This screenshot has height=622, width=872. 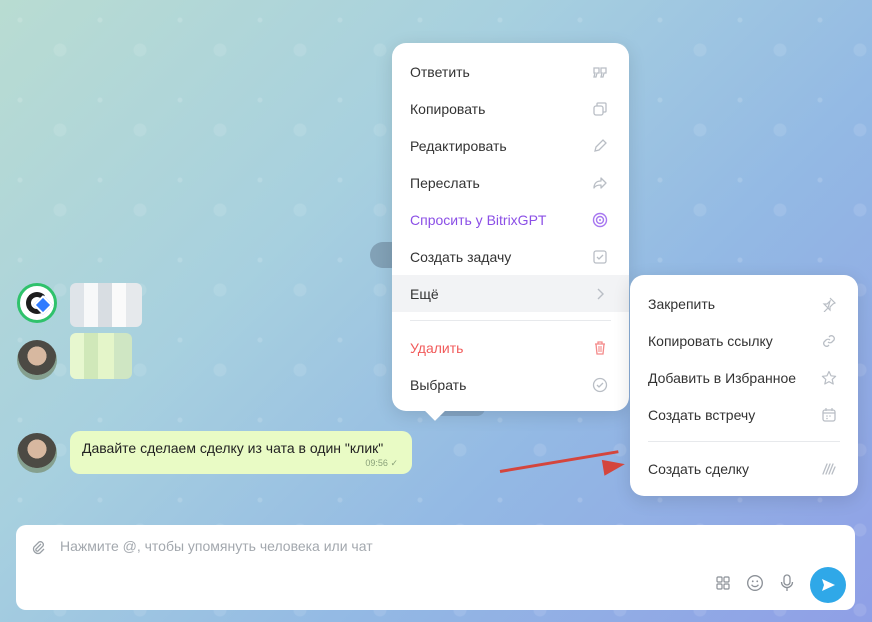 What do you see at coordinates (702, 414) in the screenshot?
I see `menu-item-label: Создать встречу` at bounding box center [702, 414].